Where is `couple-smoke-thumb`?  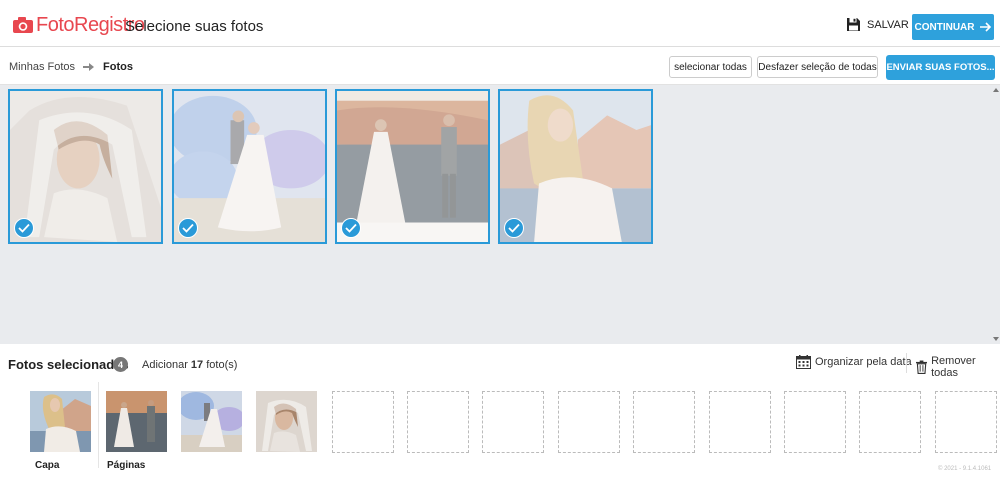 couple-smoke-thumb is located at coordinates (211, 421).